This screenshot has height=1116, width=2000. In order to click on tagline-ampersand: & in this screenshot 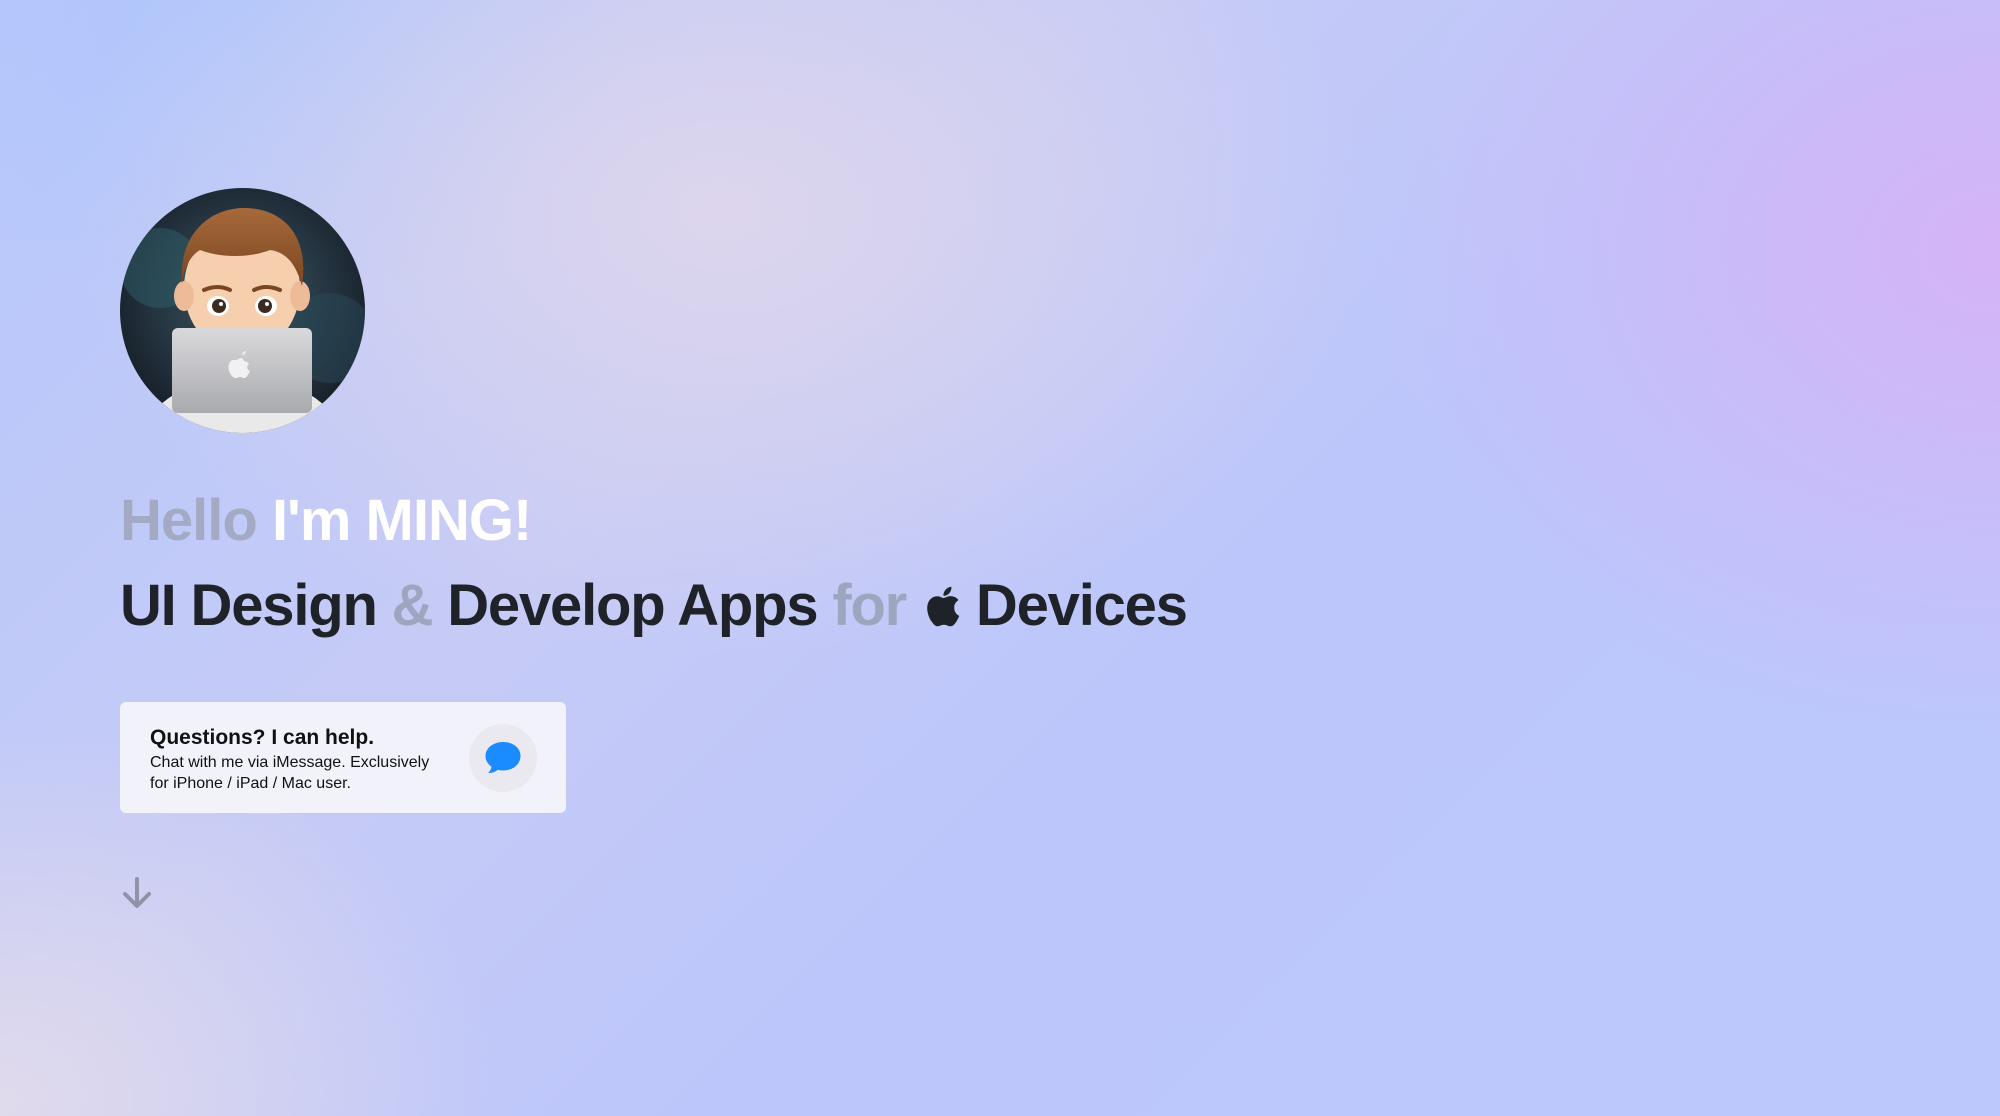, I will do `click(412, 605)`.